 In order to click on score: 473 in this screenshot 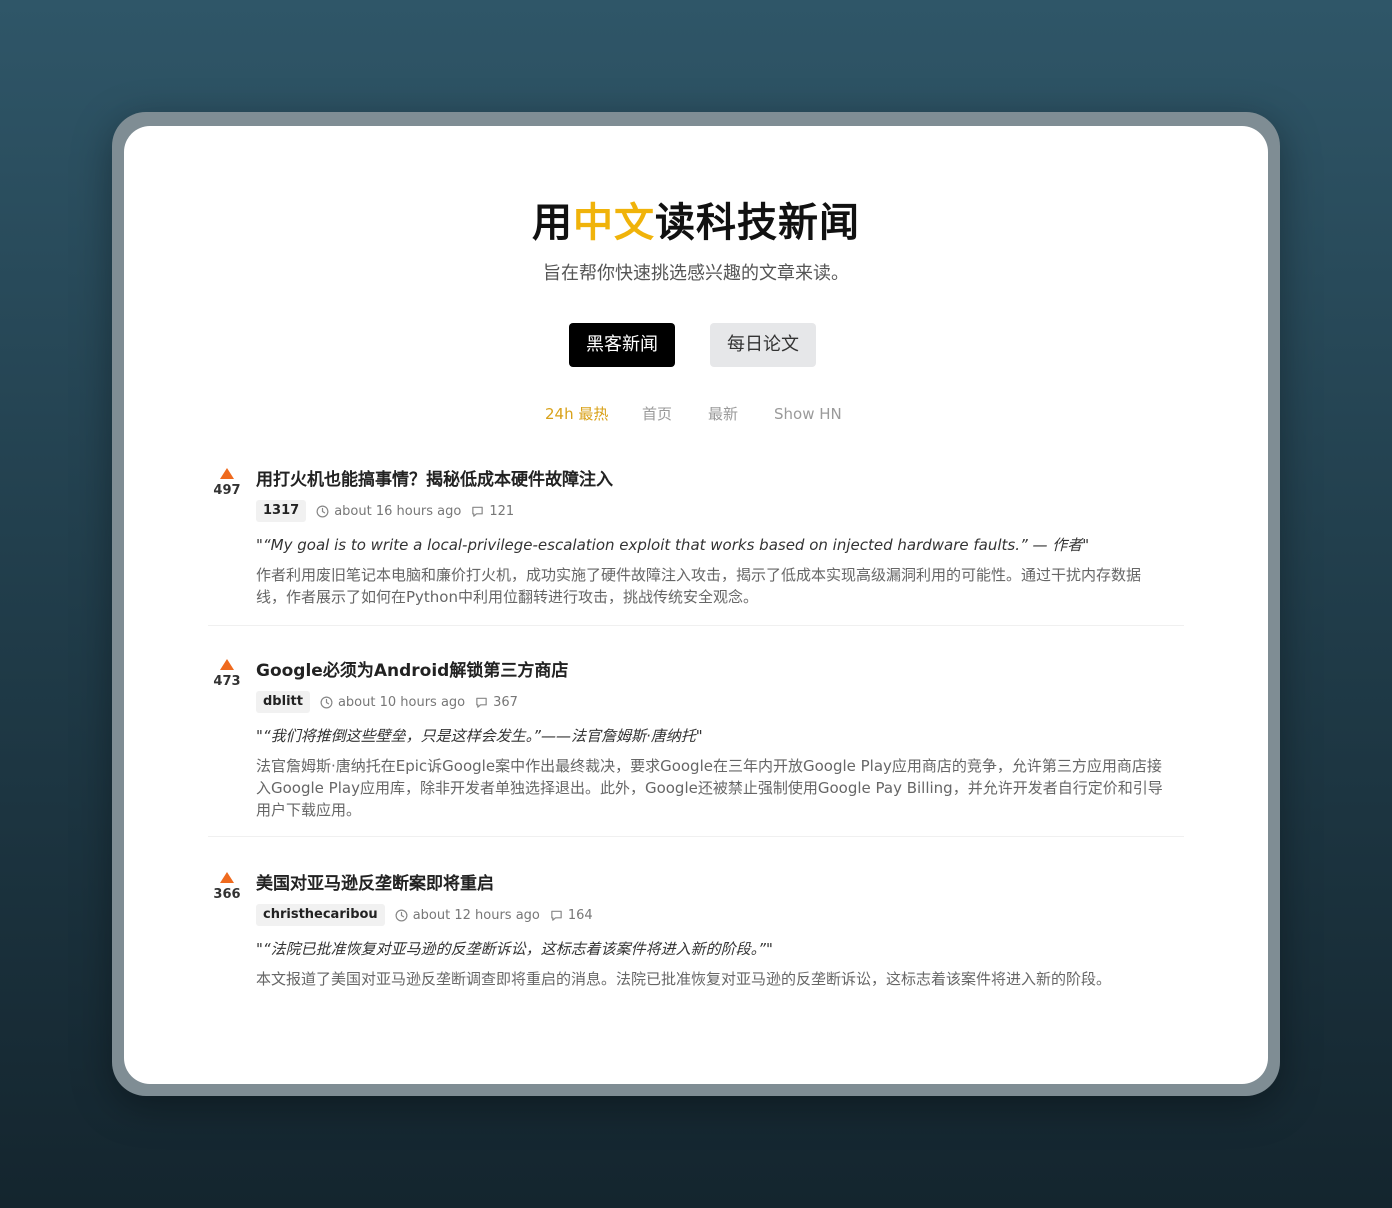, I will do `click(227, 681)`.